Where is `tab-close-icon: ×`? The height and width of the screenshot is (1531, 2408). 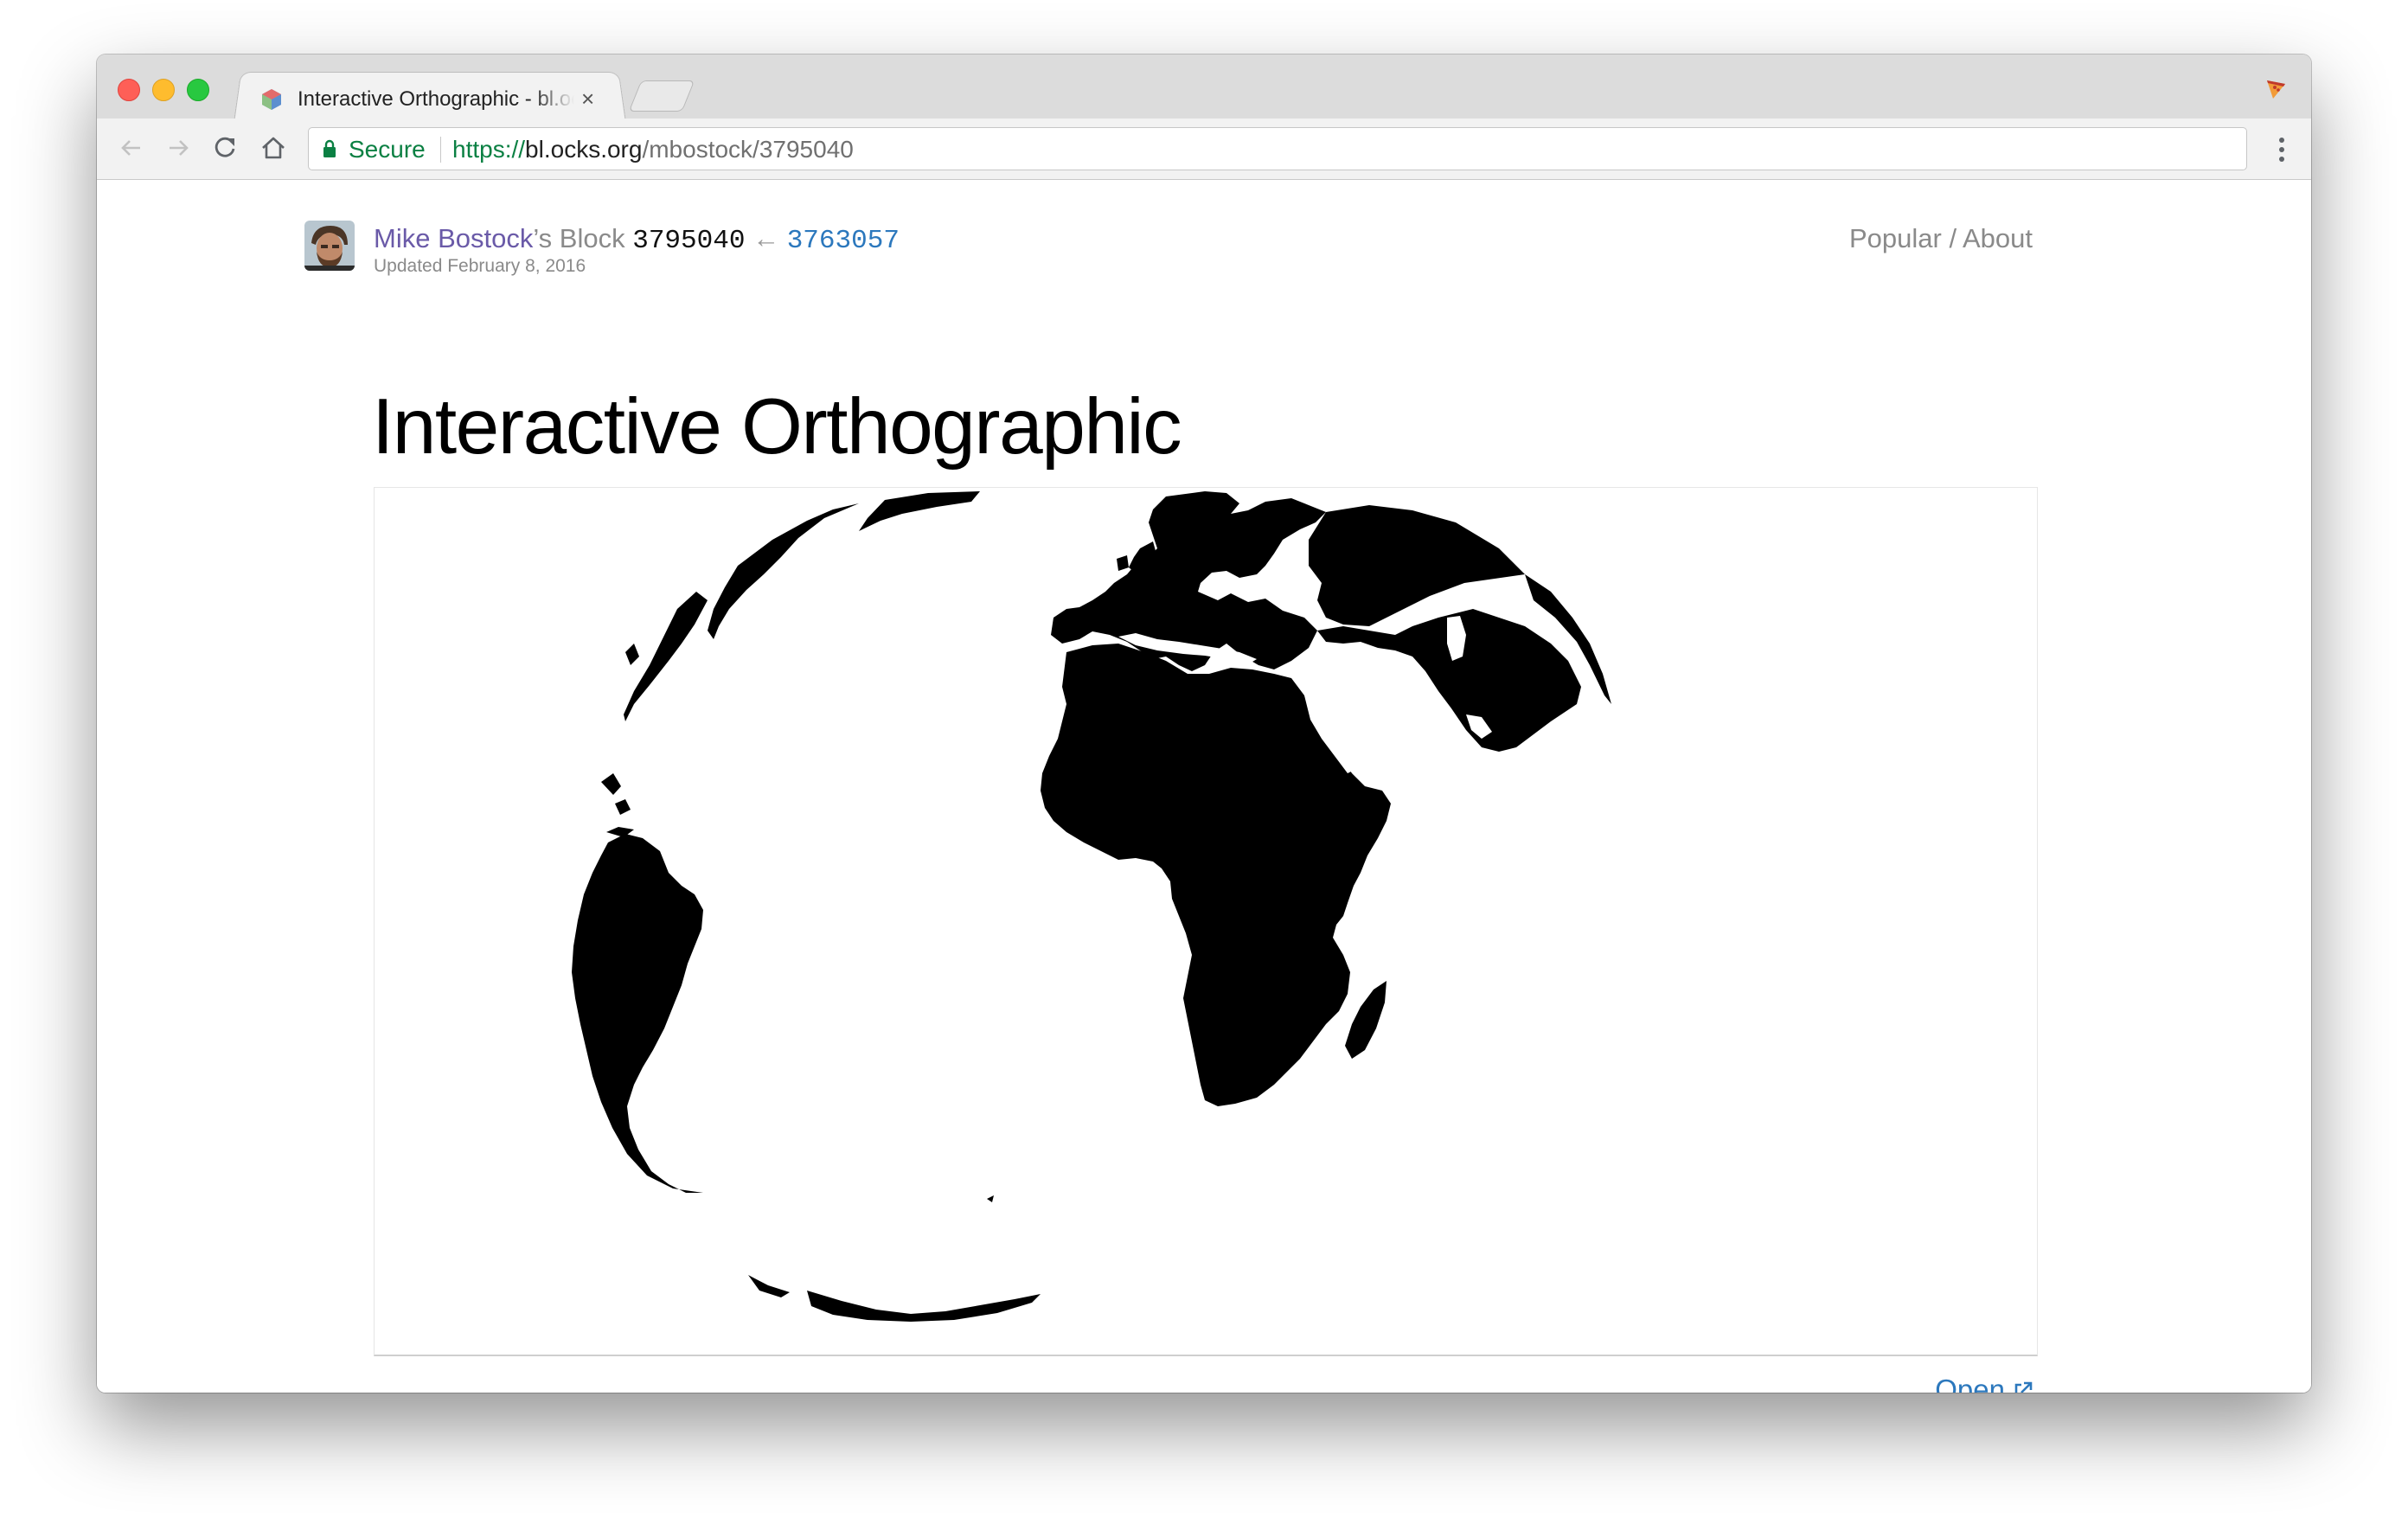
tab-close-icon: × is located at coordinates (587, 99).